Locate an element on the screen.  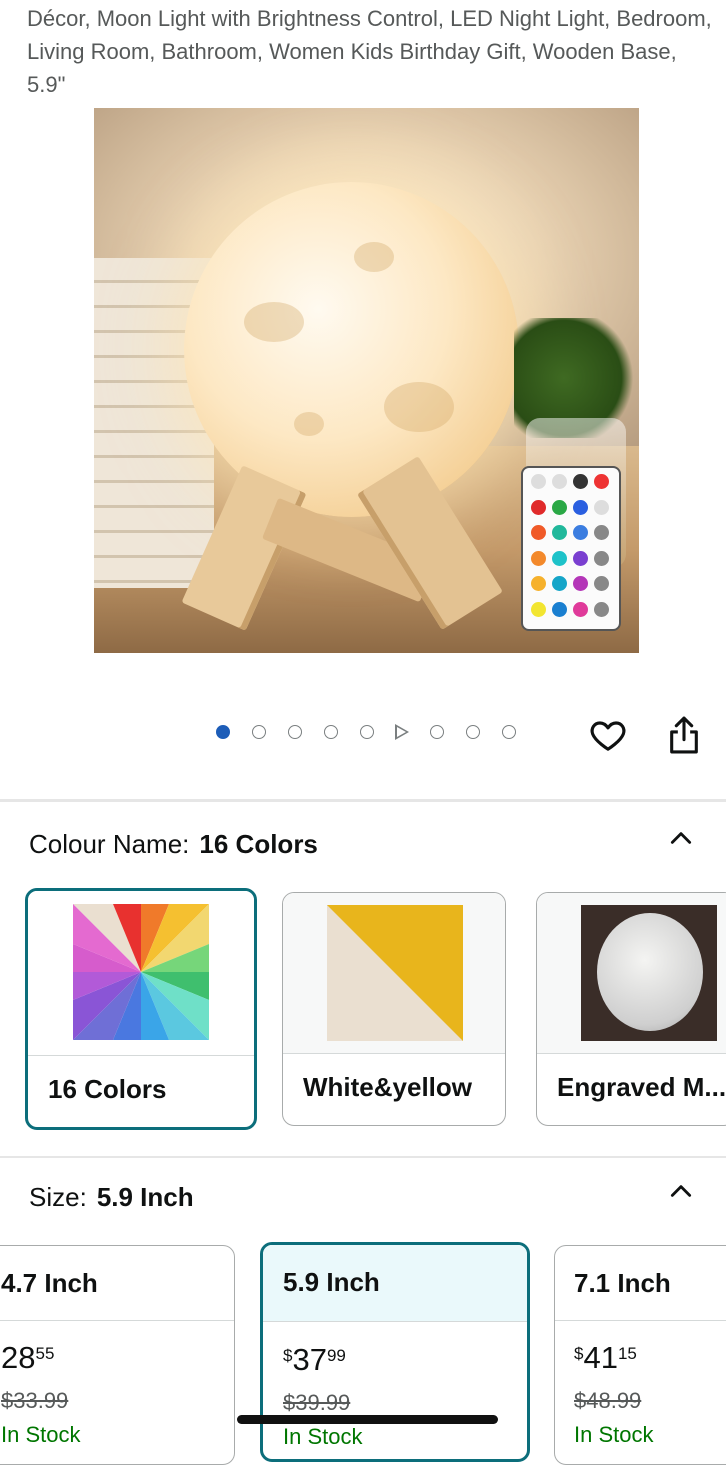
share-icon is located at coordinates (684, 735).